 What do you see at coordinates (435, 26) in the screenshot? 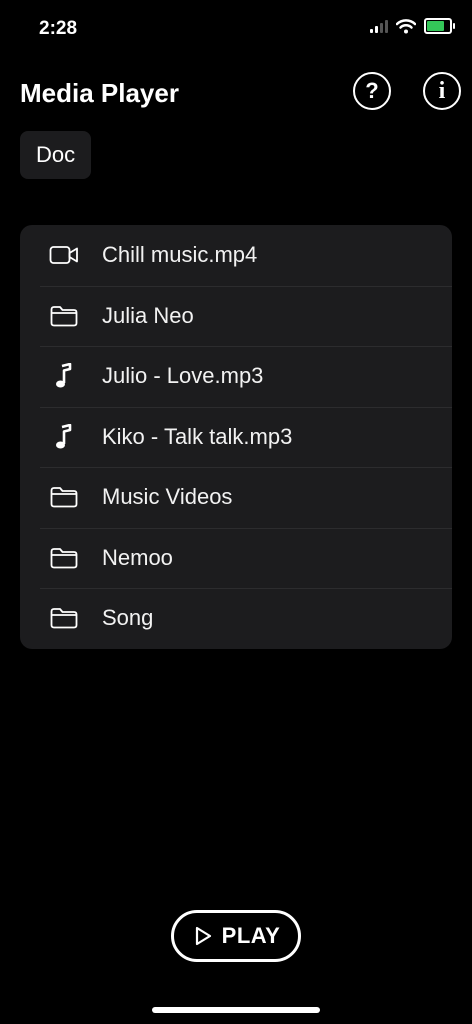
I see `battery-level` at bounding box center [435, 26].